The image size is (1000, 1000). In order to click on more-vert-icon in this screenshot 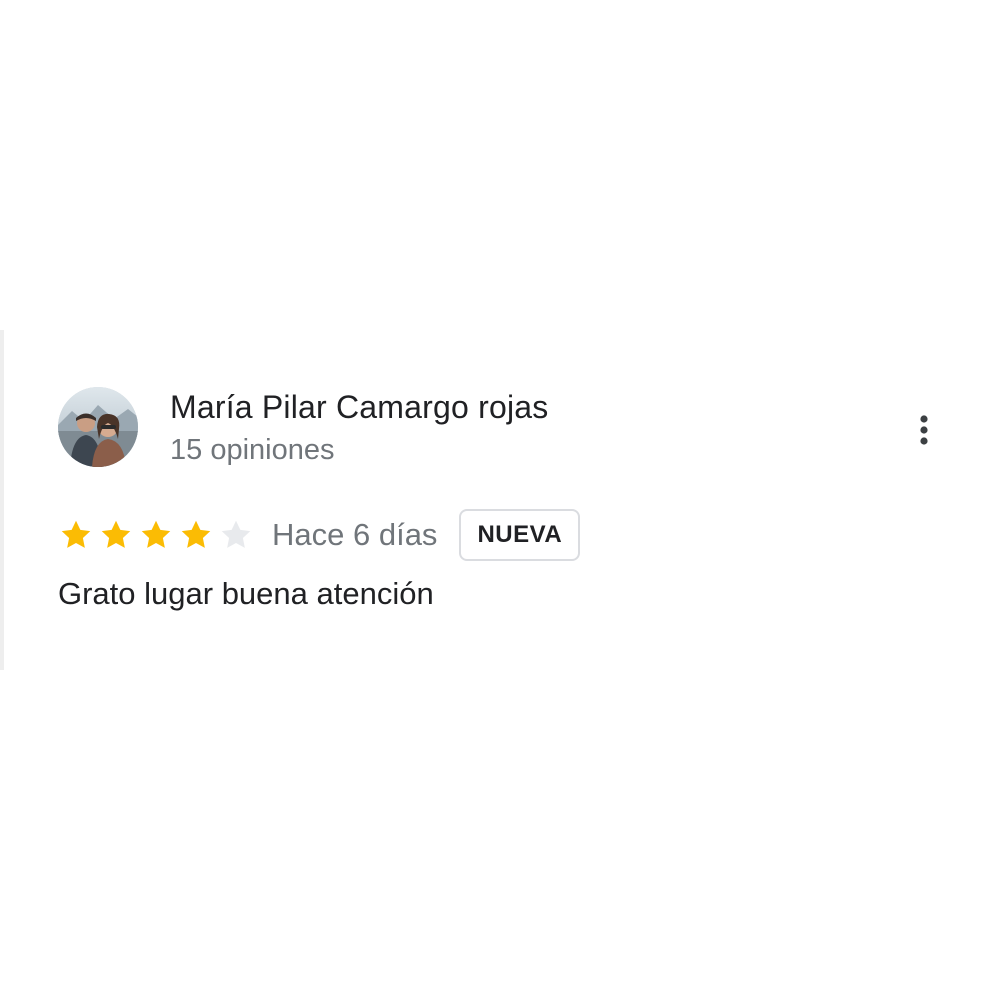, I will do `click(924, 430)`.